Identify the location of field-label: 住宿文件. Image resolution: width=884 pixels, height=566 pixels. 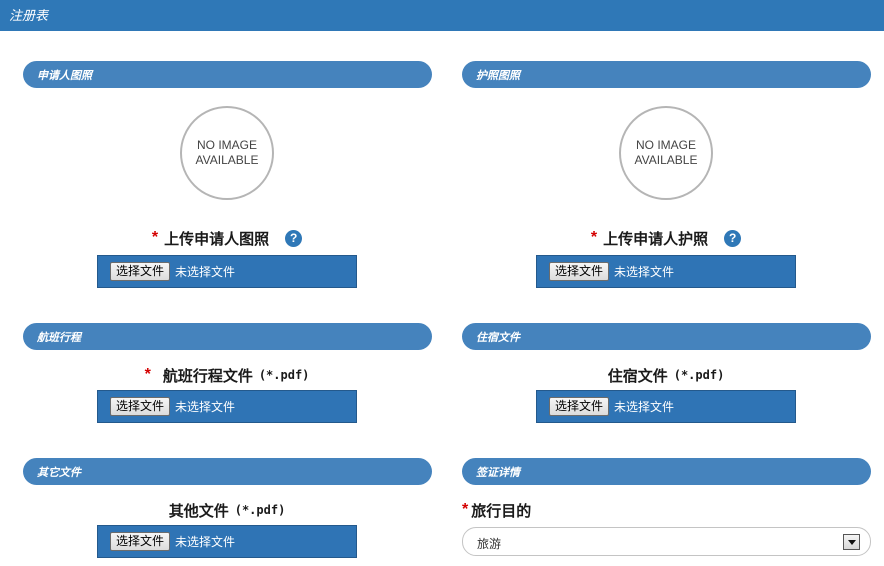
(637, 375).